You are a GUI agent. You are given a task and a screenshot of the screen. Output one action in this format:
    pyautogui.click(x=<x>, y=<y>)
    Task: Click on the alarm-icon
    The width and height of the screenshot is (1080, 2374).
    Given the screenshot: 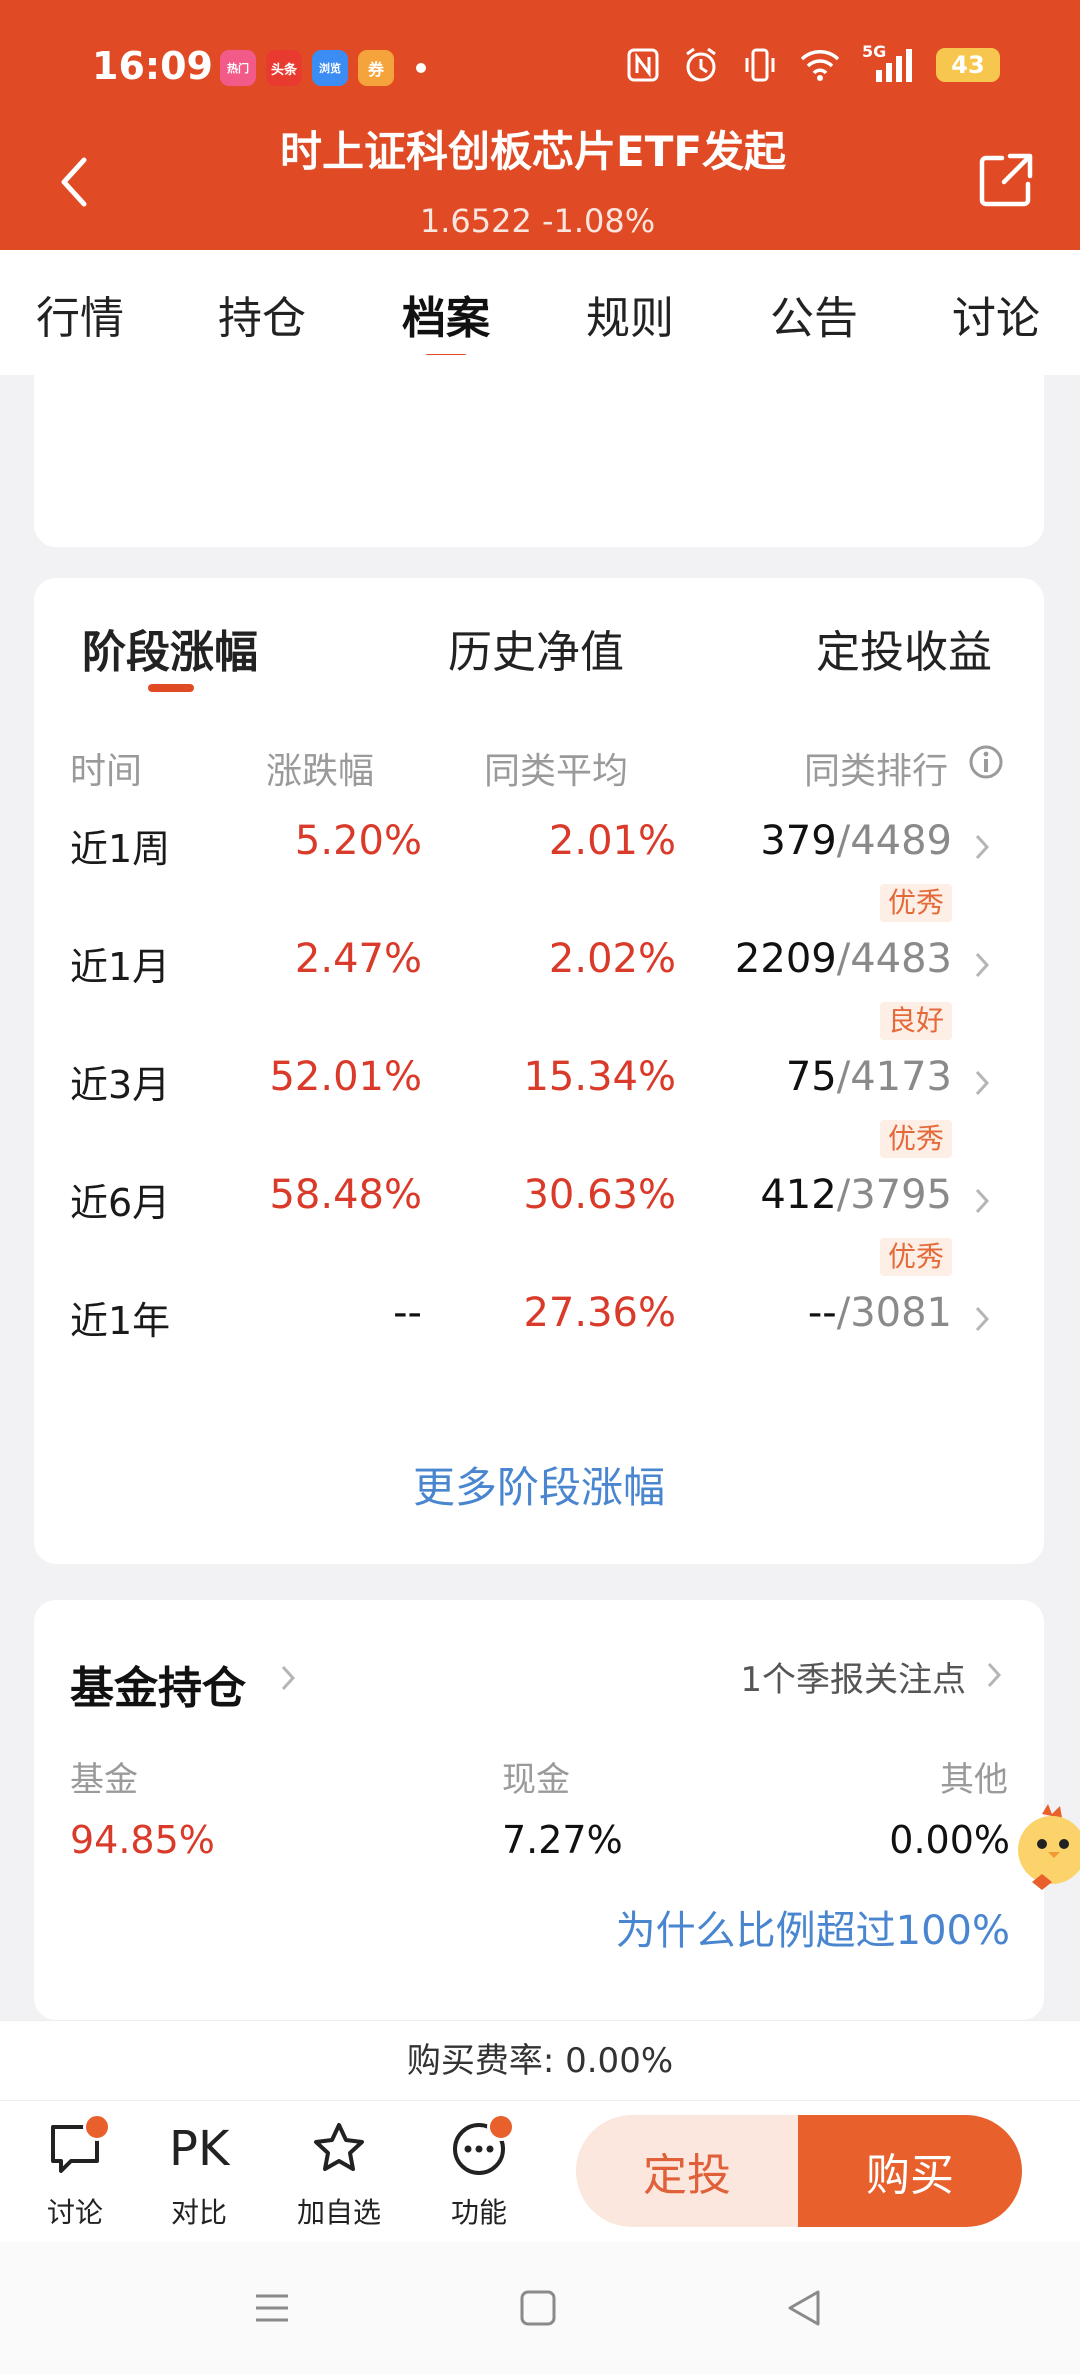 What is the action you would take?
    pyautogui.click(x=701, y=64)
    